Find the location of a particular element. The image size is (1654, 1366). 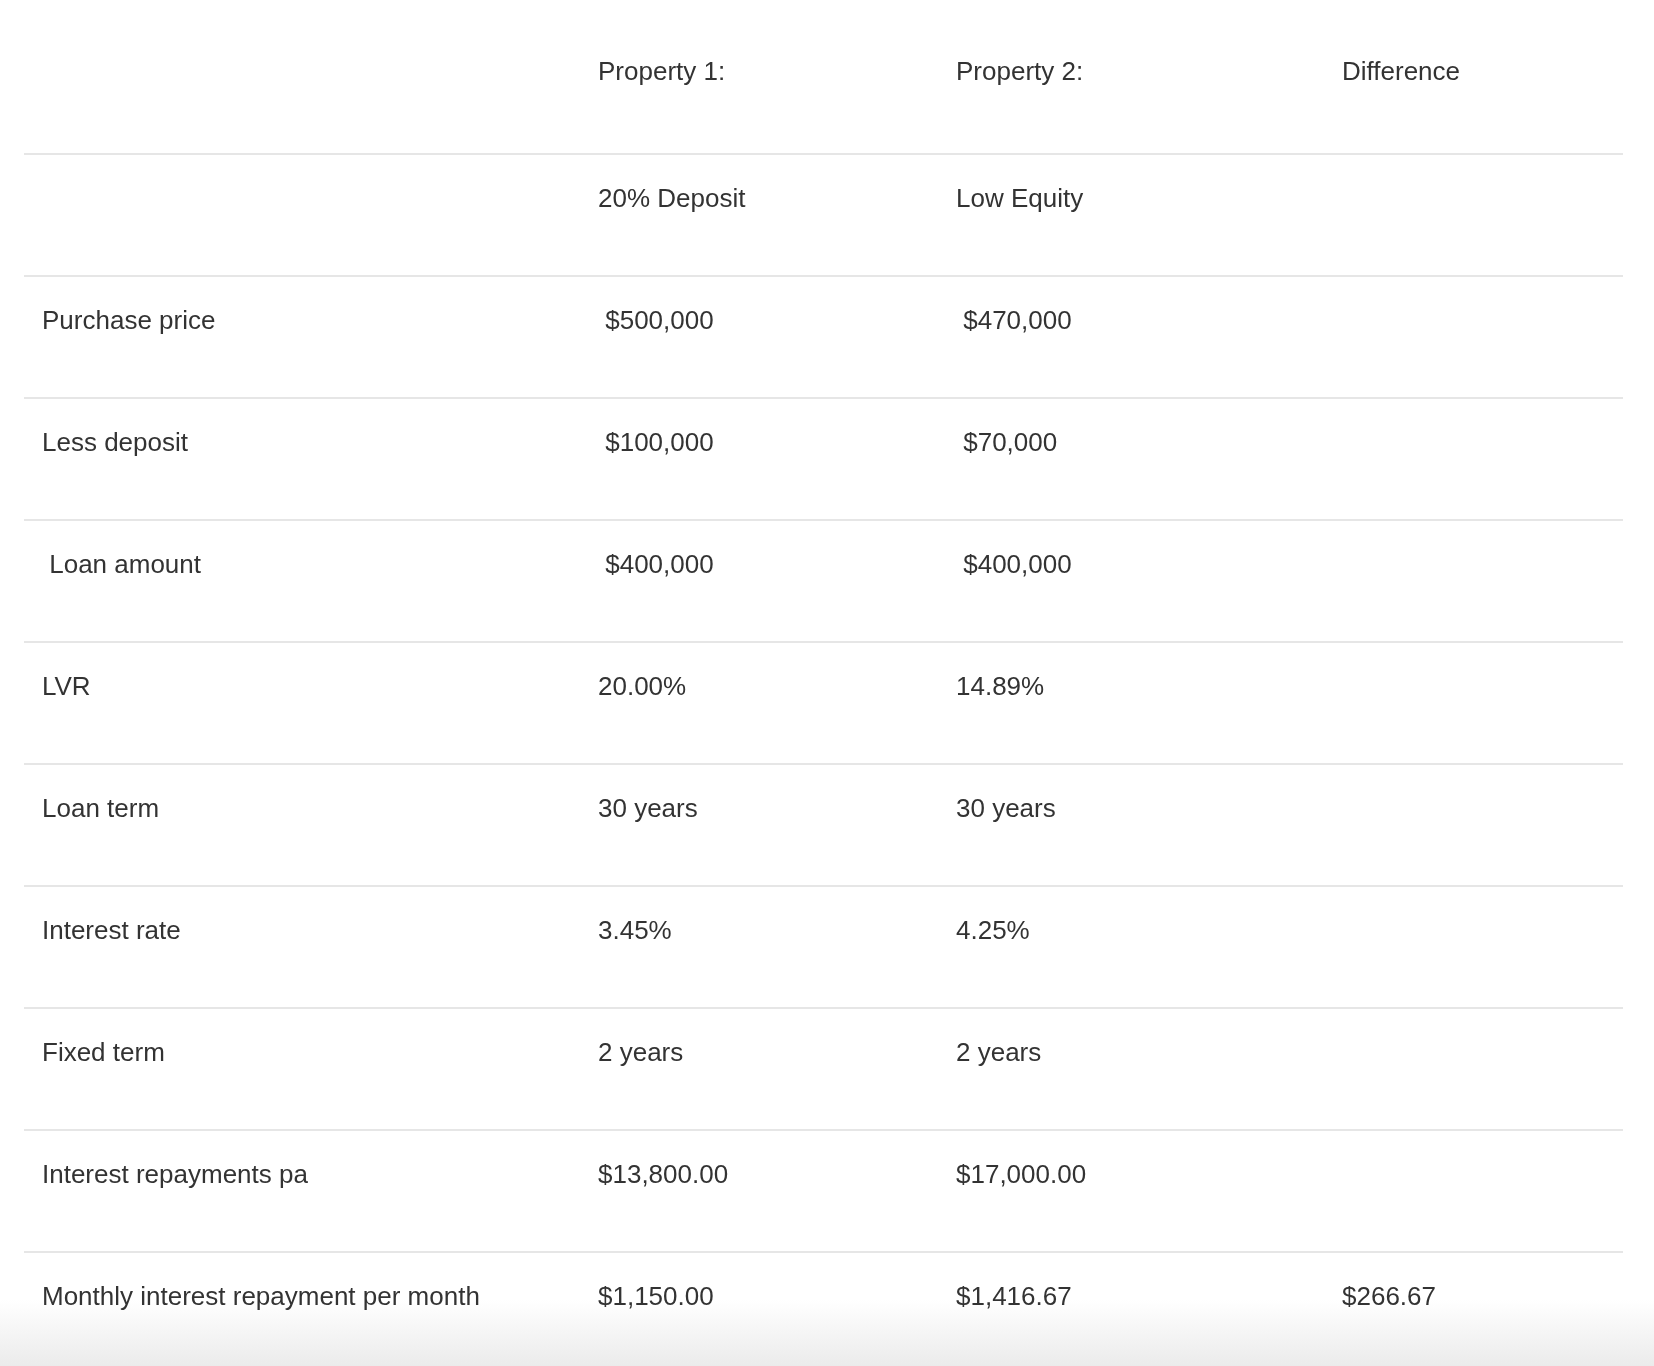

row-label: Monthly interest repayment per month is located at coordinates (261, 1296).